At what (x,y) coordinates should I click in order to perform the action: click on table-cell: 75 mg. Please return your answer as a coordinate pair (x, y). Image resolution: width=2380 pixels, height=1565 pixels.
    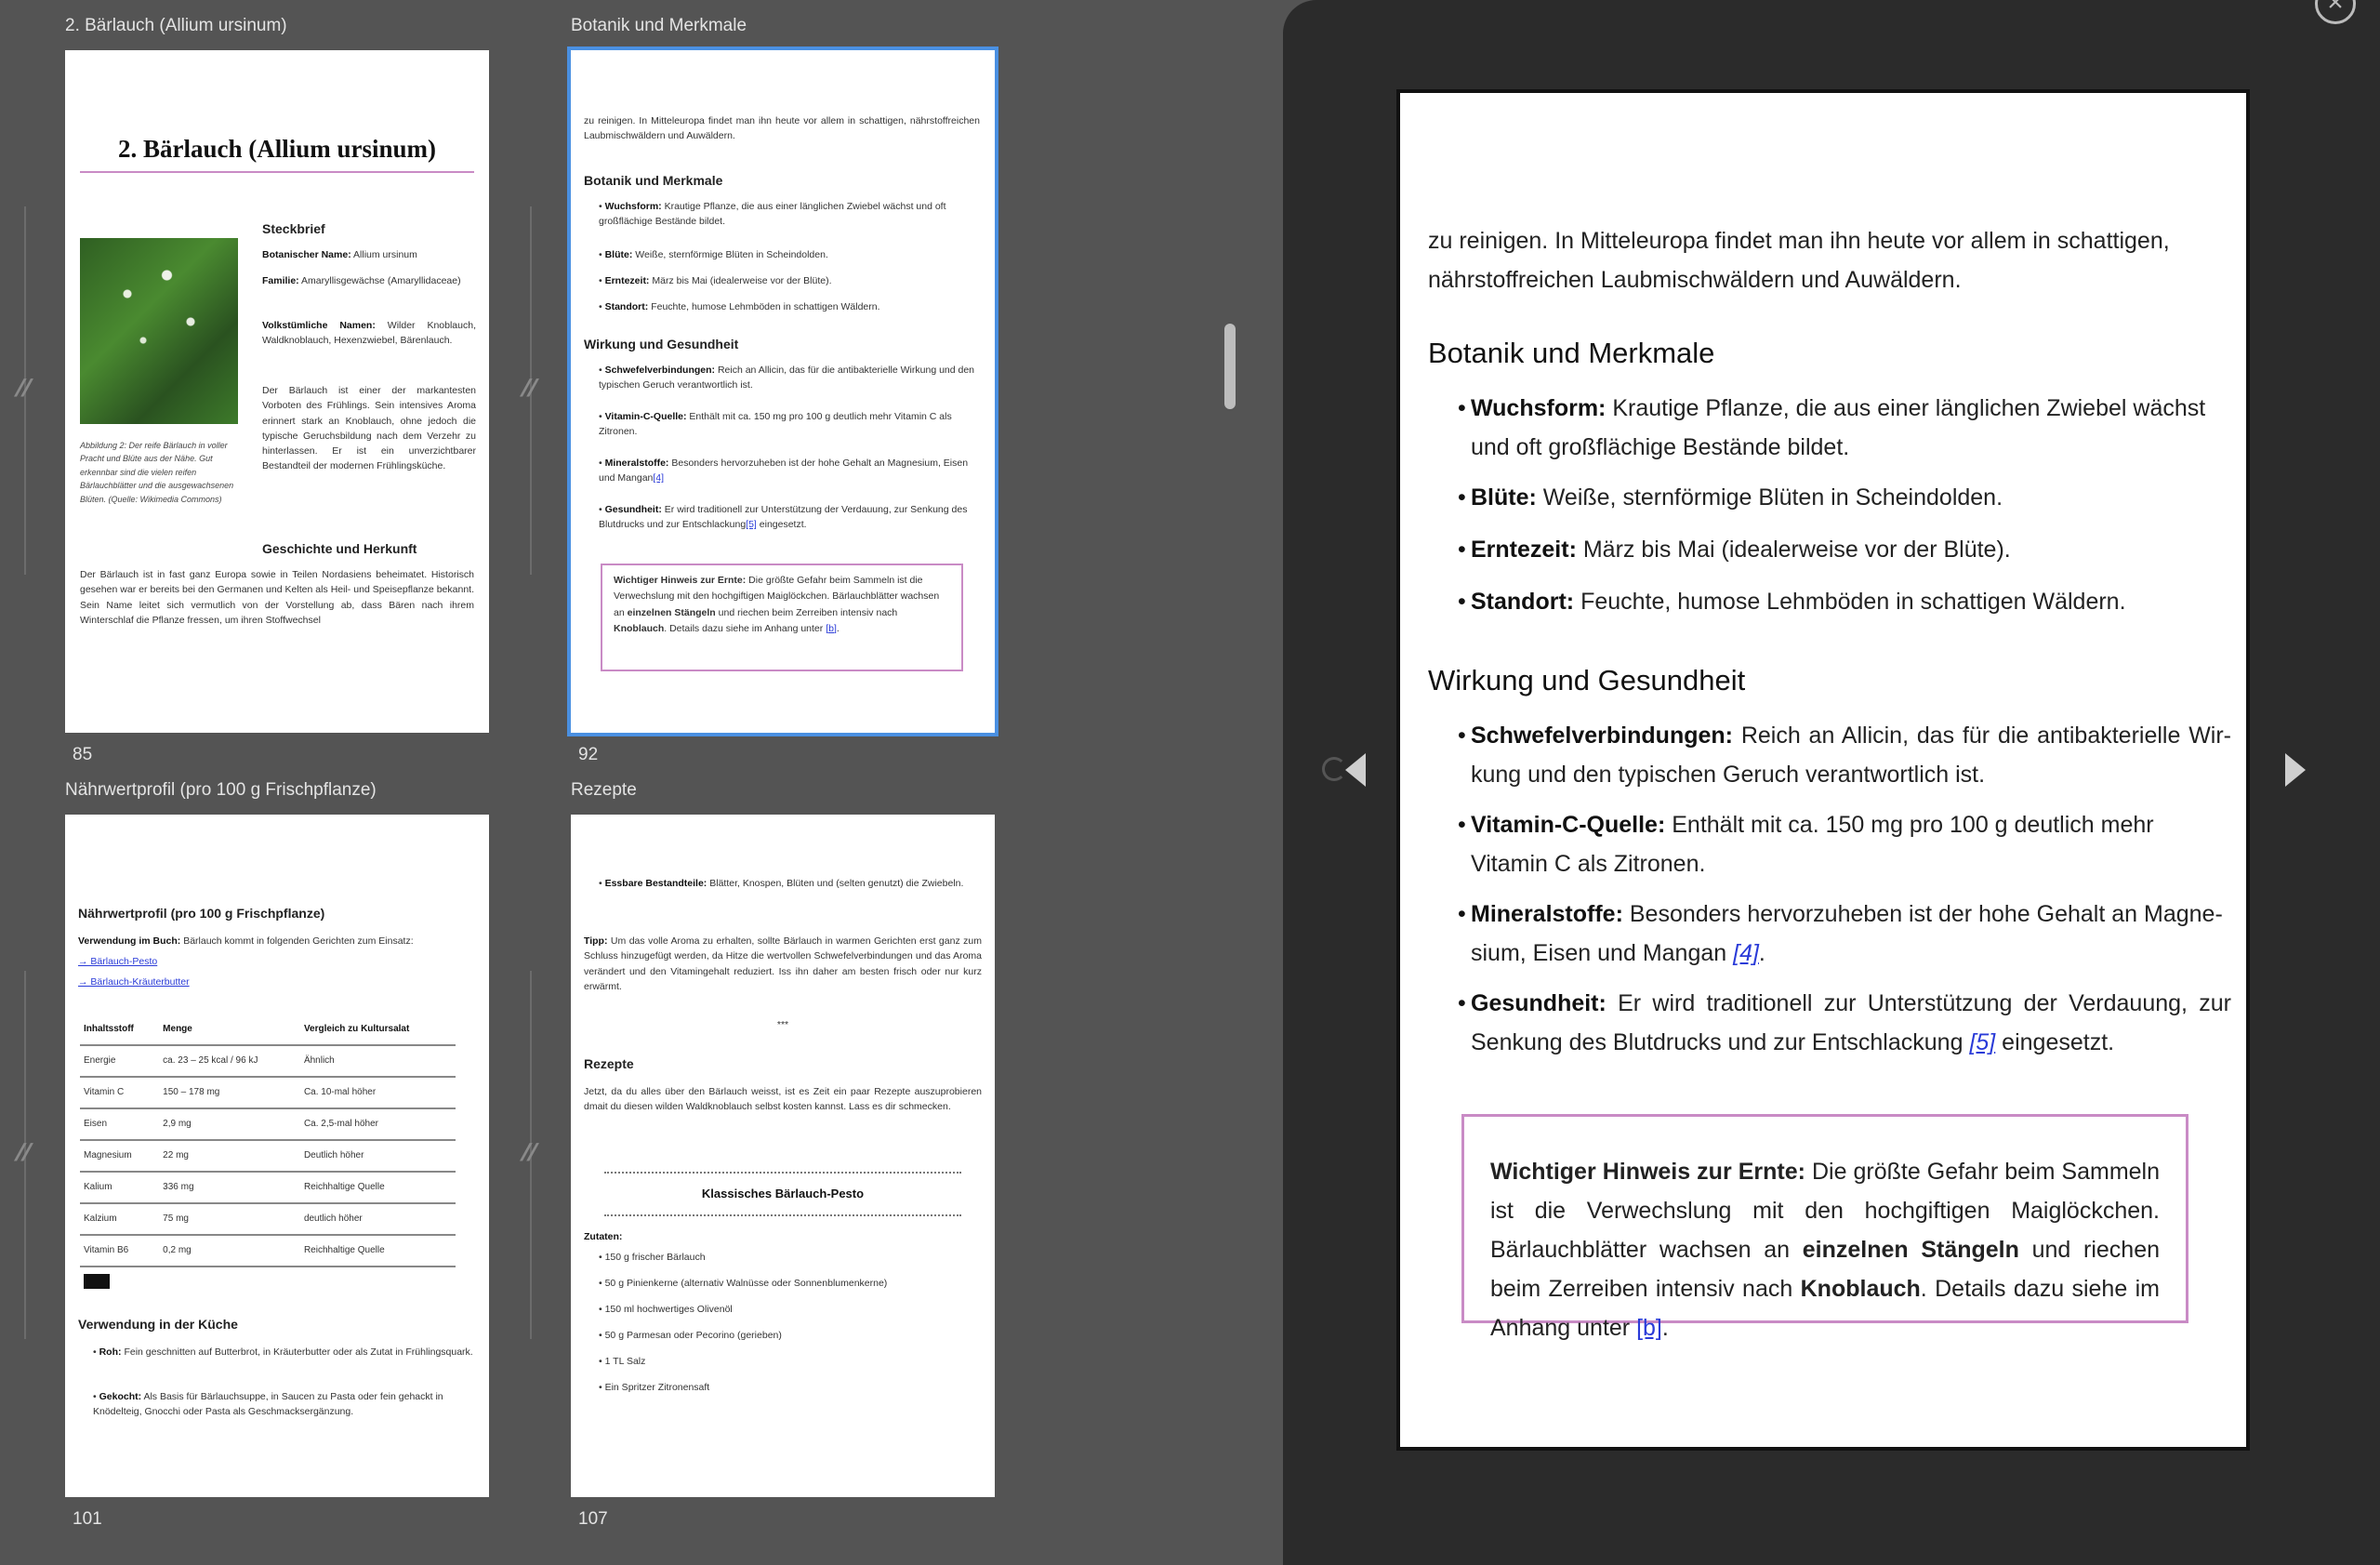
    Looking at the image, I should click on (229, 1219).